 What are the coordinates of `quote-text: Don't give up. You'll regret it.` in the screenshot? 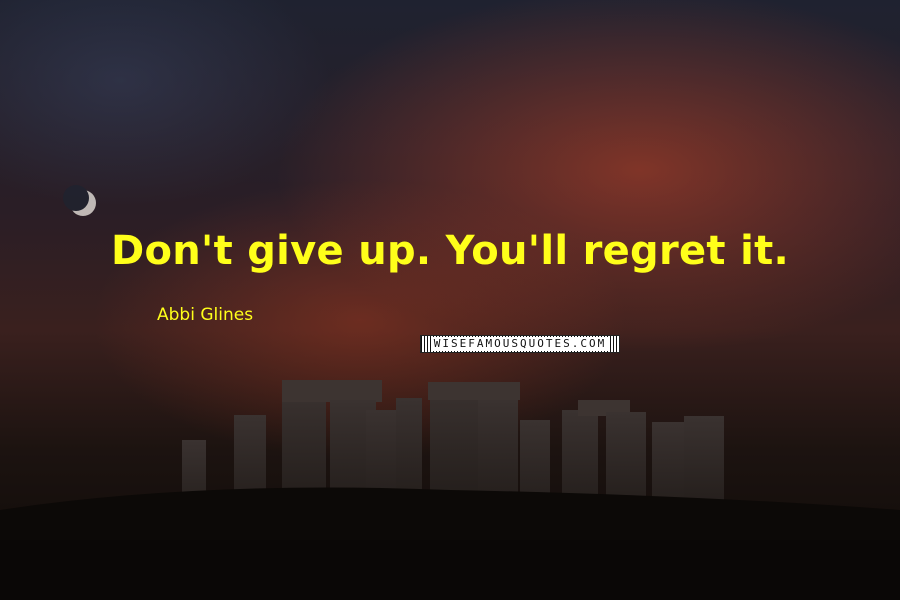 It's located at (450, 251).